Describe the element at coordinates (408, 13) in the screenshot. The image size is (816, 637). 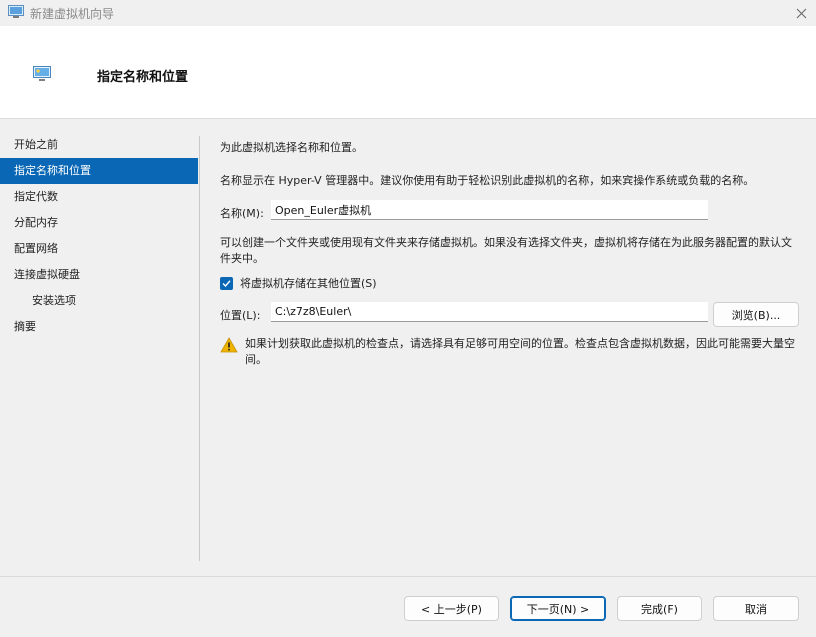
I see `title-bar: 新建虚拟机向导` at that location.